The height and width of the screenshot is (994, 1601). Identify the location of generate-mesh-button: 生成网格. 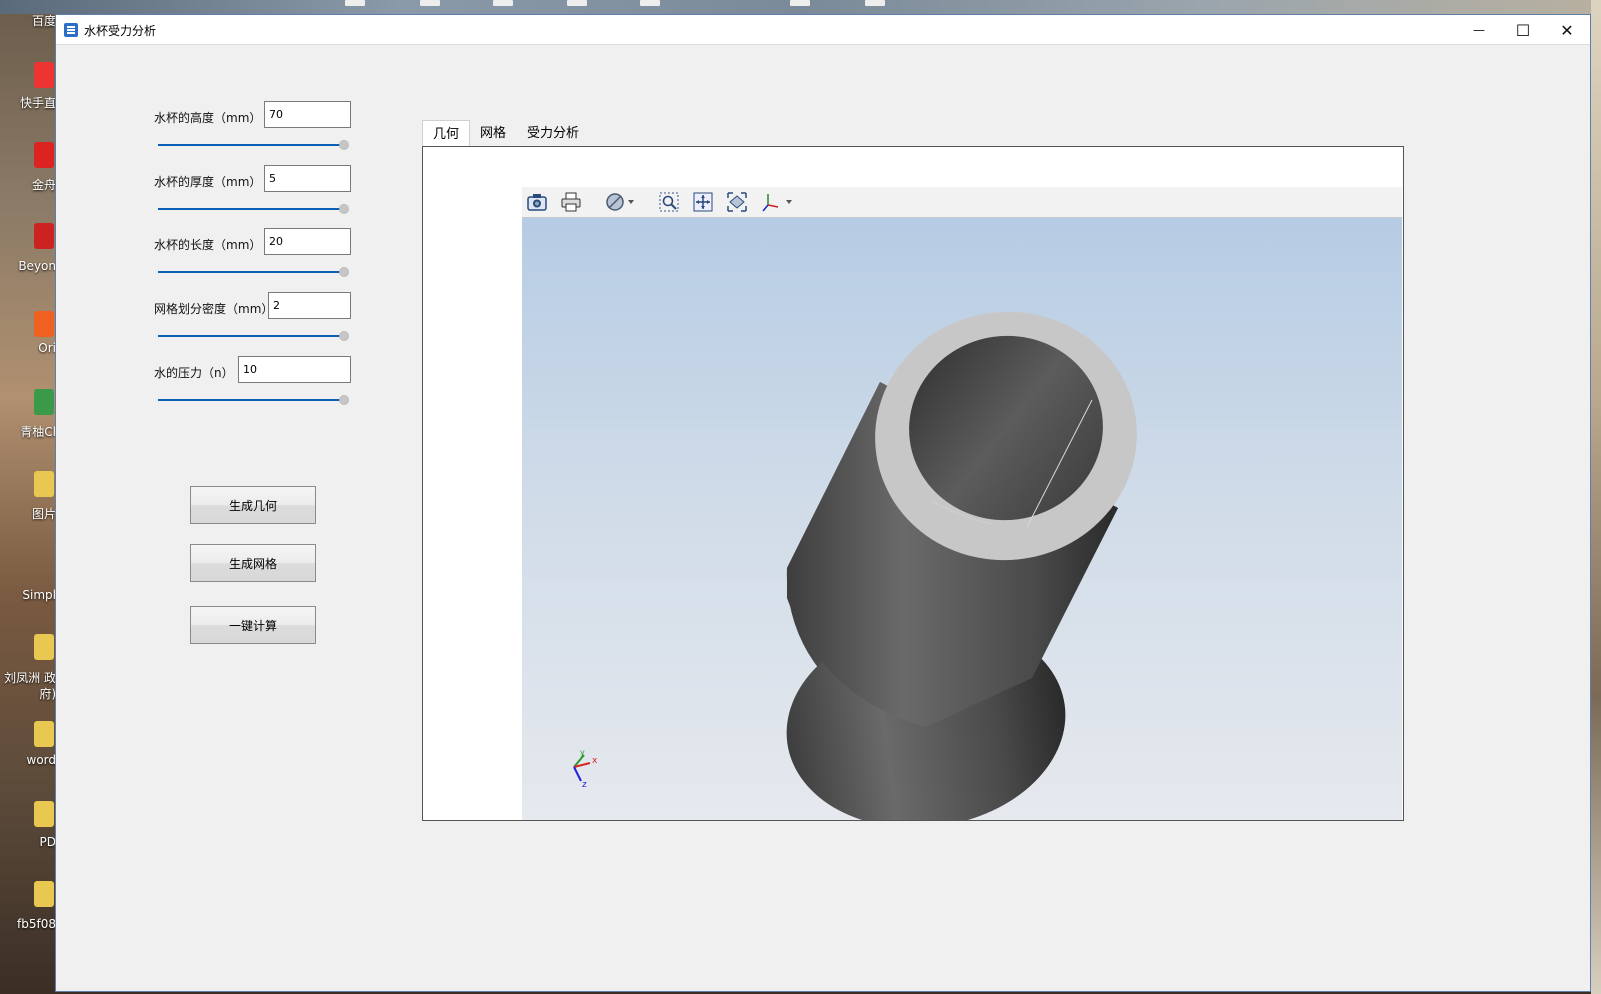
(253, 563).